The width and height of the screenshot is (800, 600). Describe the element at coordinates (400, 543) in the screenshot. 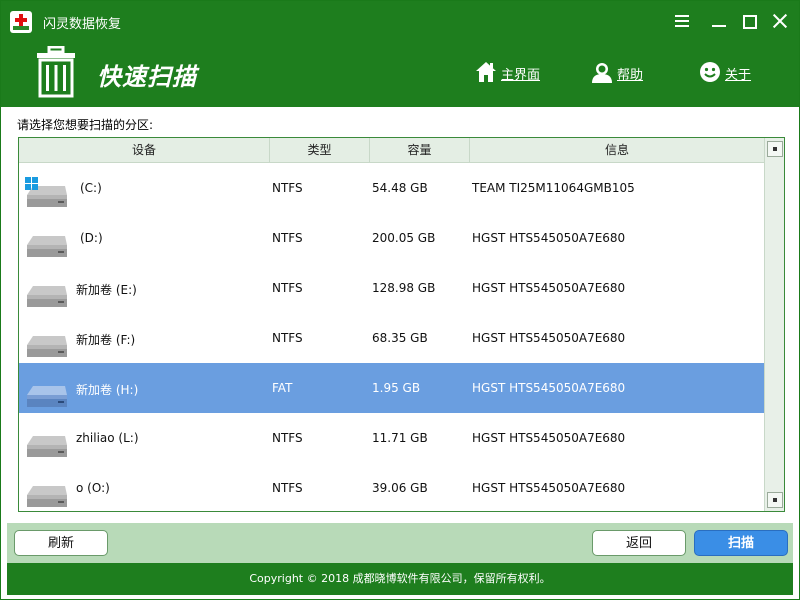

I see `button-bar: 刷新 返回 扫描` at that location.